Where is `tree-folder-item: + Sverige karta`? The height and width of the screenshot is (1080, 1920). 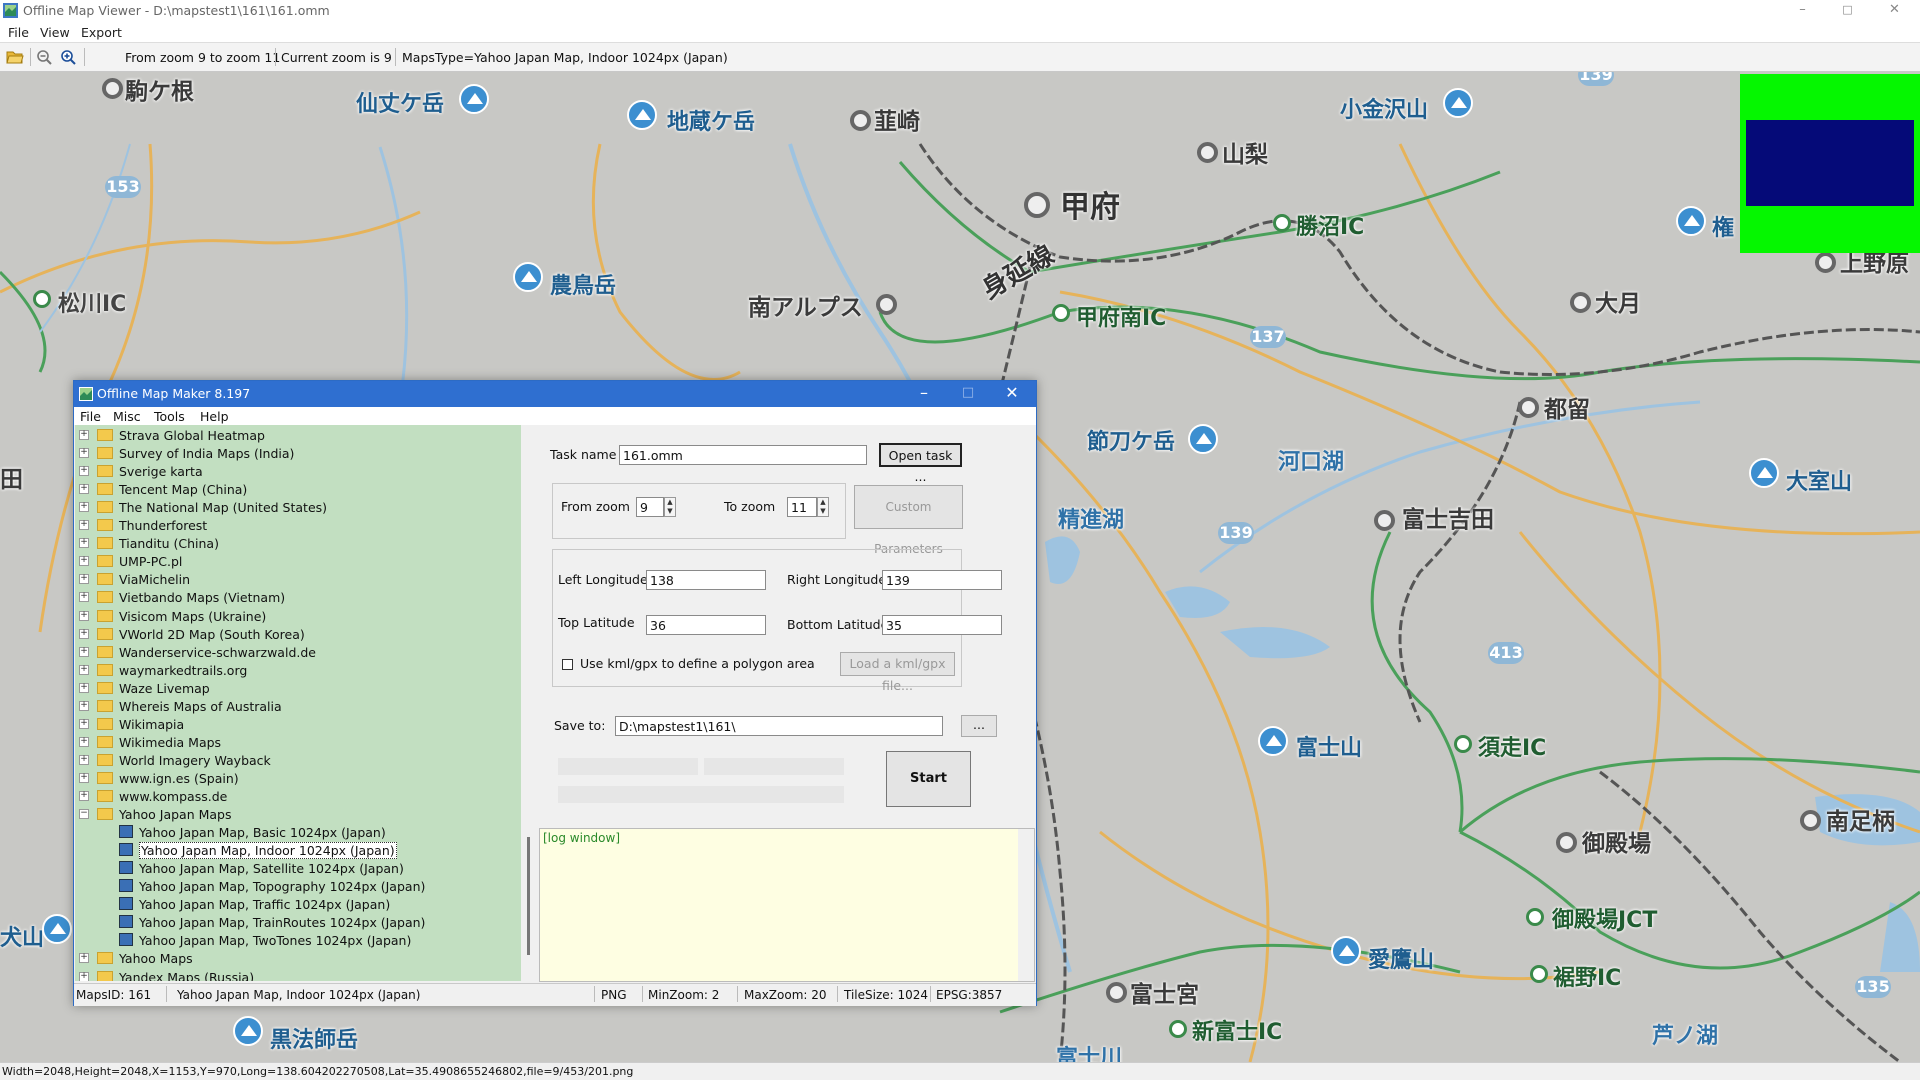
tree-folder-item: + Sverige karta is located at coordinates (298, 471).